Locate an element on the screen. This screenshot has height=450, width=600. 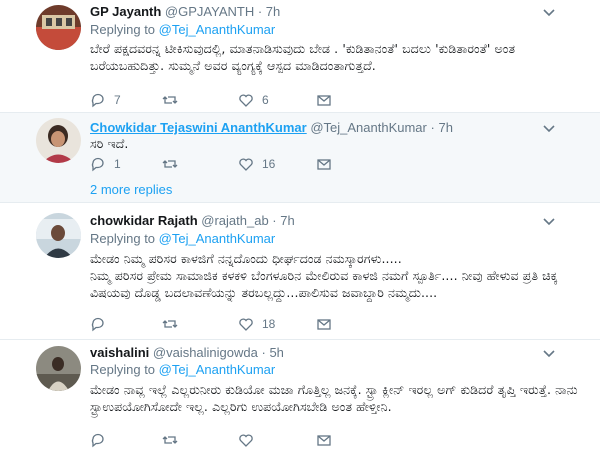
tweet-header: chowkidar Rajath @rajath_ab · 7h is located at coordinates (192, 220).